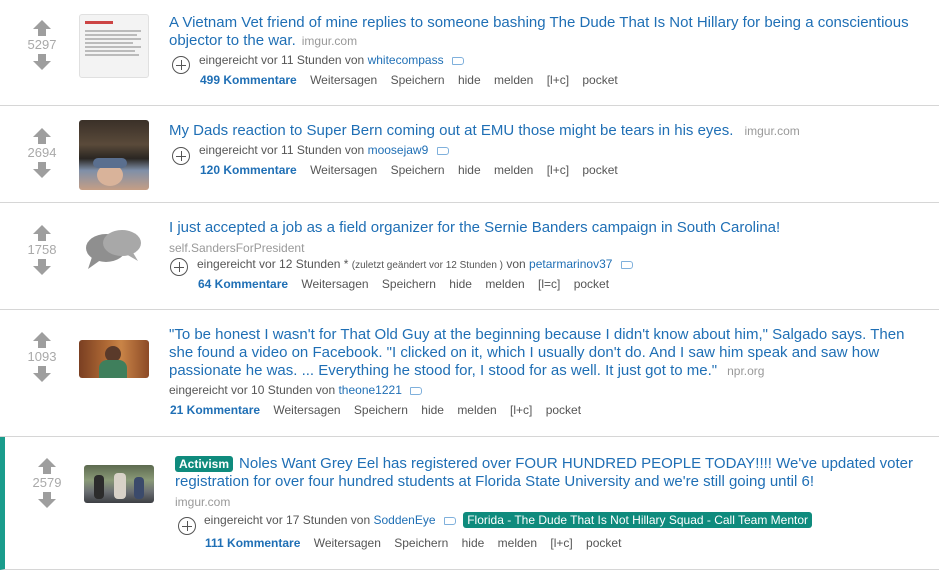 The image size is (939, 572). What do you see at coordinates (248, 170) in the screenshot?
I see `comments-link: 120 Kommentare` at bounding box center [248, 170].